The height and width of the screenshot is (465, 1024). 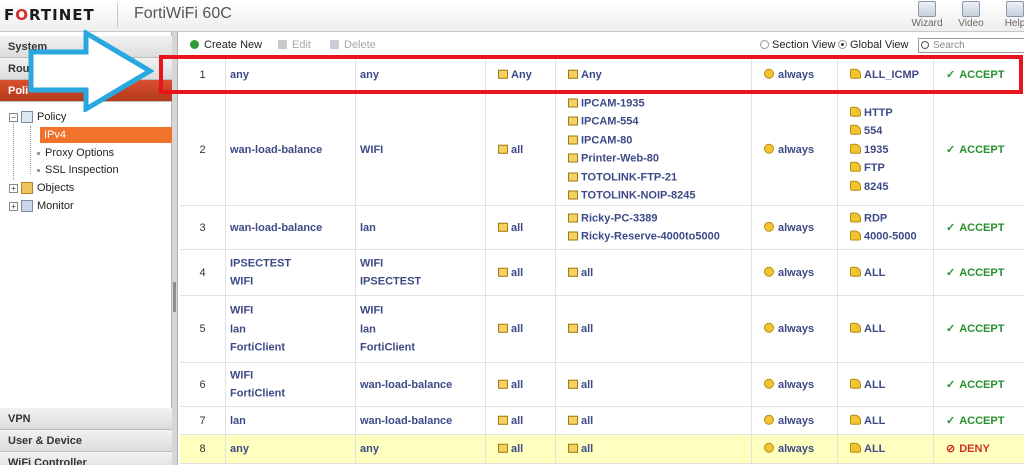 I want to click on radio-icon, so click(x=764, y=44).